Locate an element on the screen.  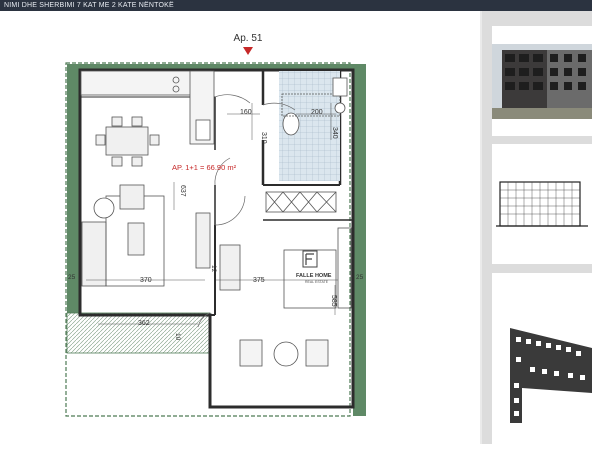
area-label: AP. 1+1 = 66.90 m² is located at coordinates (204, 167).